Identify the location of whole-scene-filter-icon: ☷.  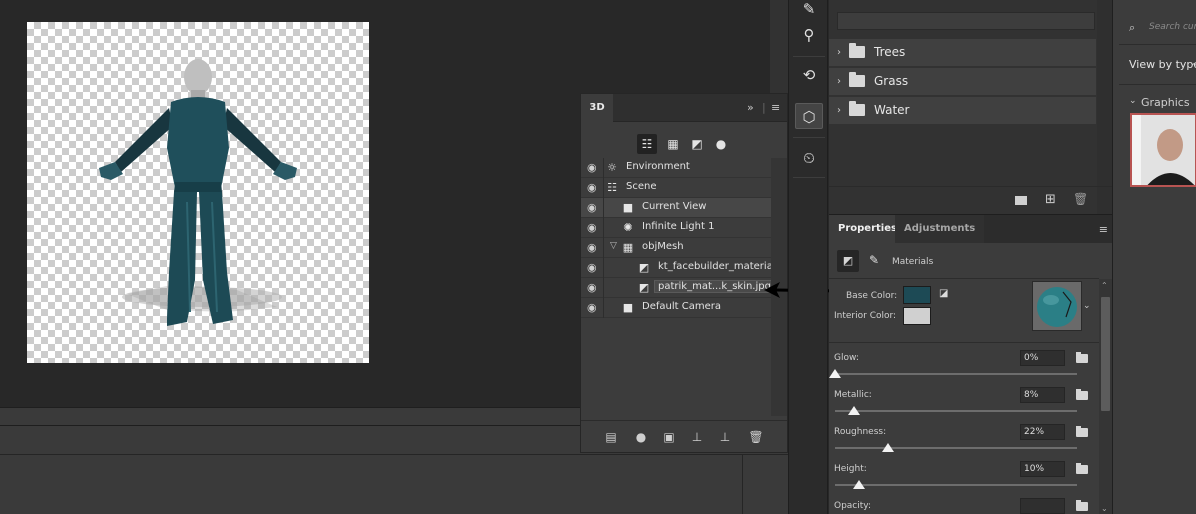
(647, 144).